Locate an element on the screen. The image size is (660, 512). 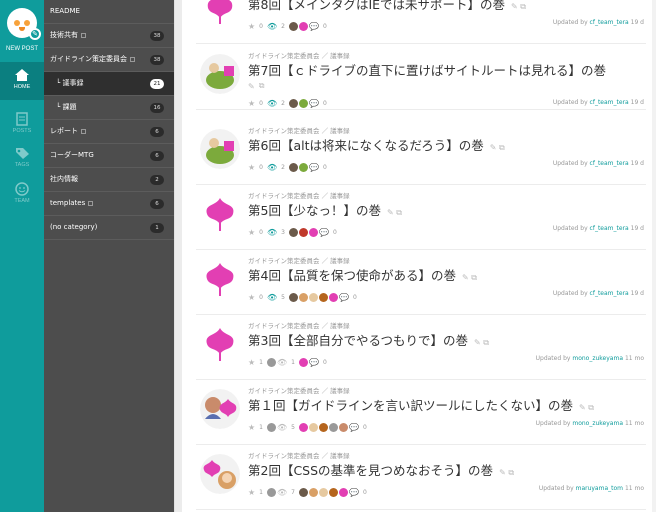
post-title-link: 第2回【CSSの基準を見つめなおそう】の巻 ✎ ⧉ is located at coordinates (381, 469).